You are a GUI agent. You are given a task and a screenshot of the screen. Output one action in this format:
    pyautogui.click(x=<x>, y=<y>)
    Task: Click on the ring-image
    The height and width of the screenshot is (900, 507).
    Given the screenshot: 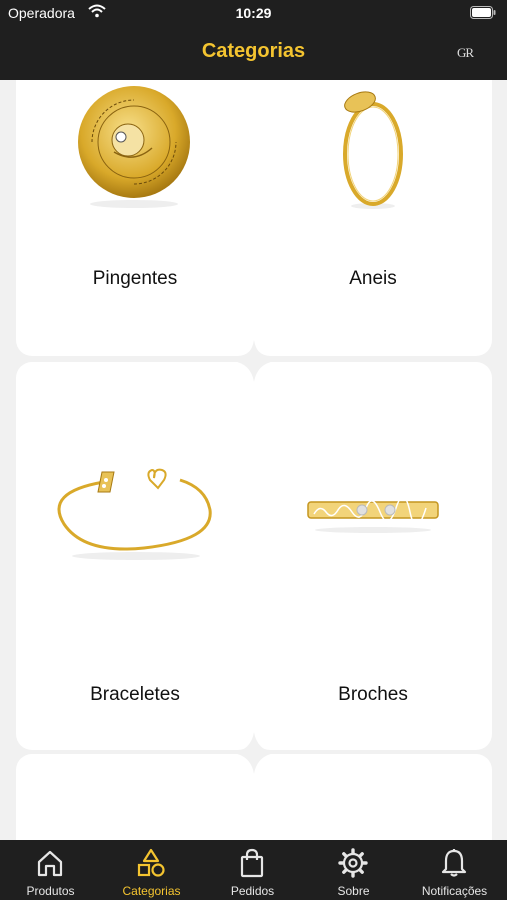 What is the action you would take?
    pyautogui.click(x=373, y=150)
    